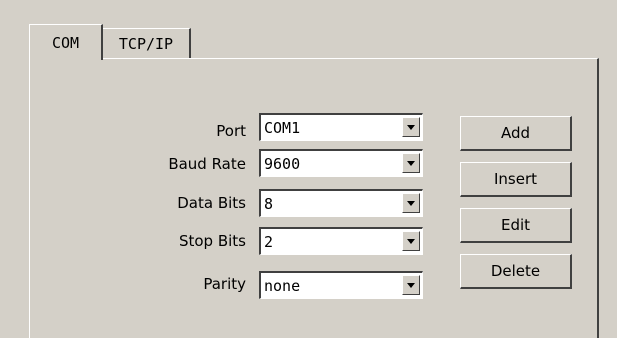 This screenshot has height=338, width=617. Describe the element at coordinates (231, 131) in the screenshot. I see `port-label: Port` at that location.